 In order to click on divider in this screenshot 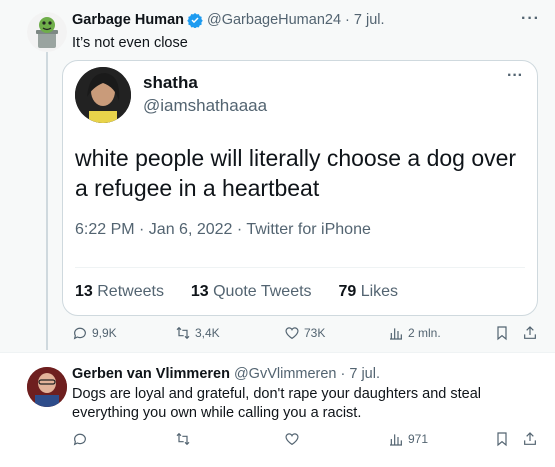, I will do `click(300, 267)`.